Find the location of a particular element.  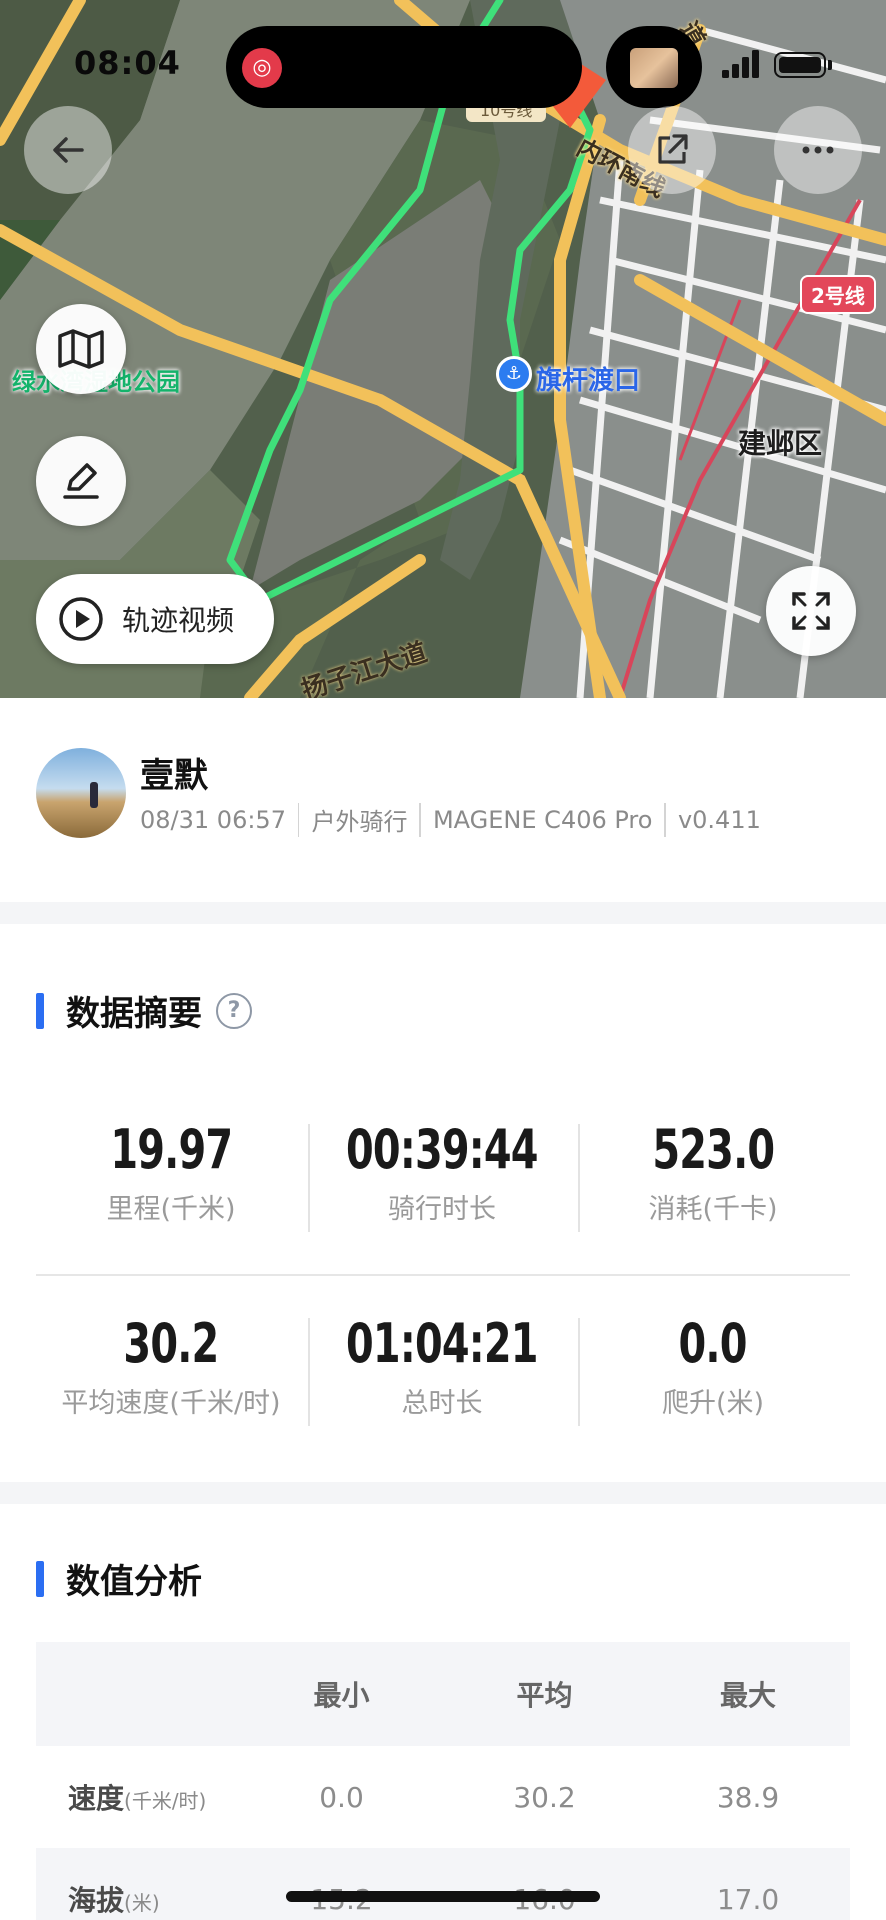

row-avg: 30.2 is located at coordinates (544, 1797).